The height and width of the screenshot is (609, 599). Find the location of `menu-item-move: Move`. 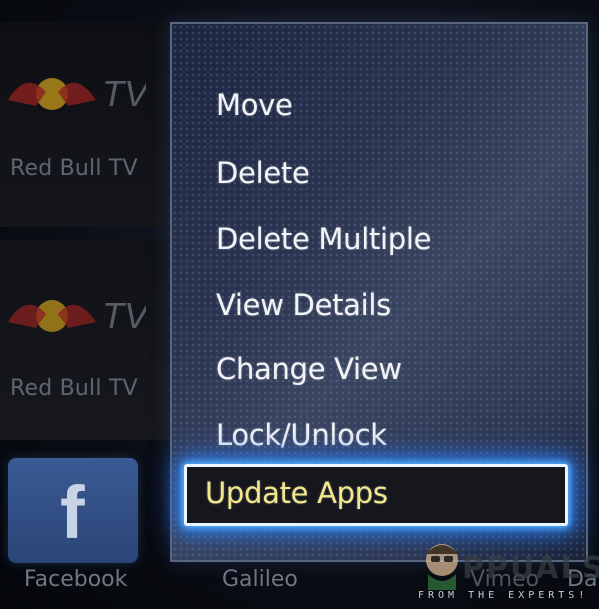

menu-item-move: Move is located at coordinates (254, 105).